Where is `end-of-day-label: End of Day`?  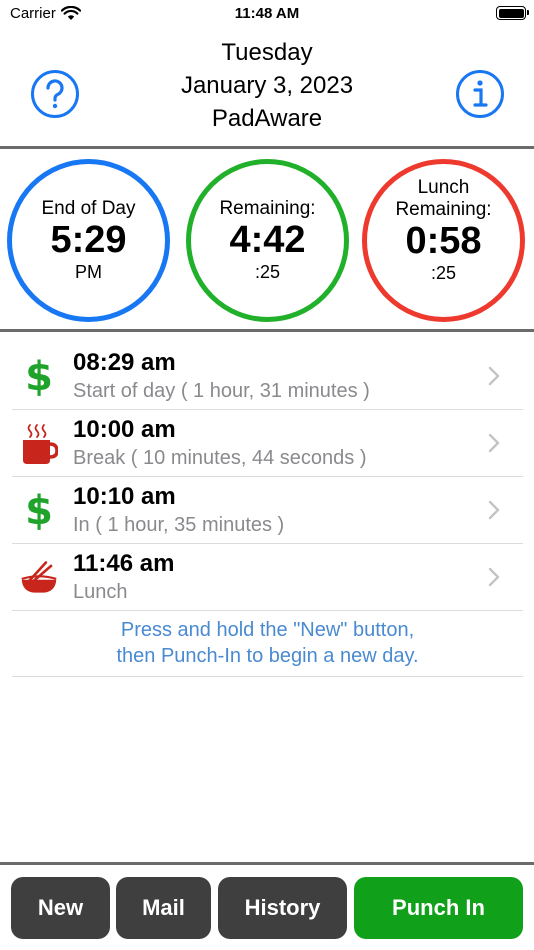
end-of-day-label: End of Day is located at coordinates (88, 208).